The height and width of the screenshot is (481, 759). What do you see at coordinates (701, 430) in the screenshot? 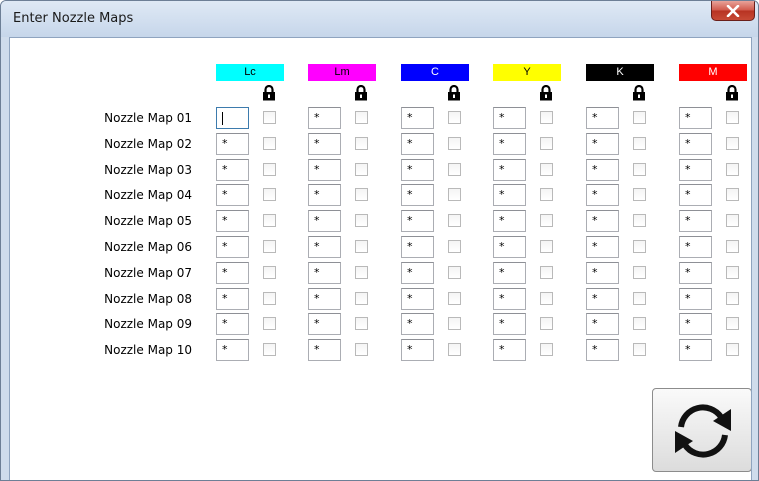
I see `refresh-button` at bounding box center [701, 430].